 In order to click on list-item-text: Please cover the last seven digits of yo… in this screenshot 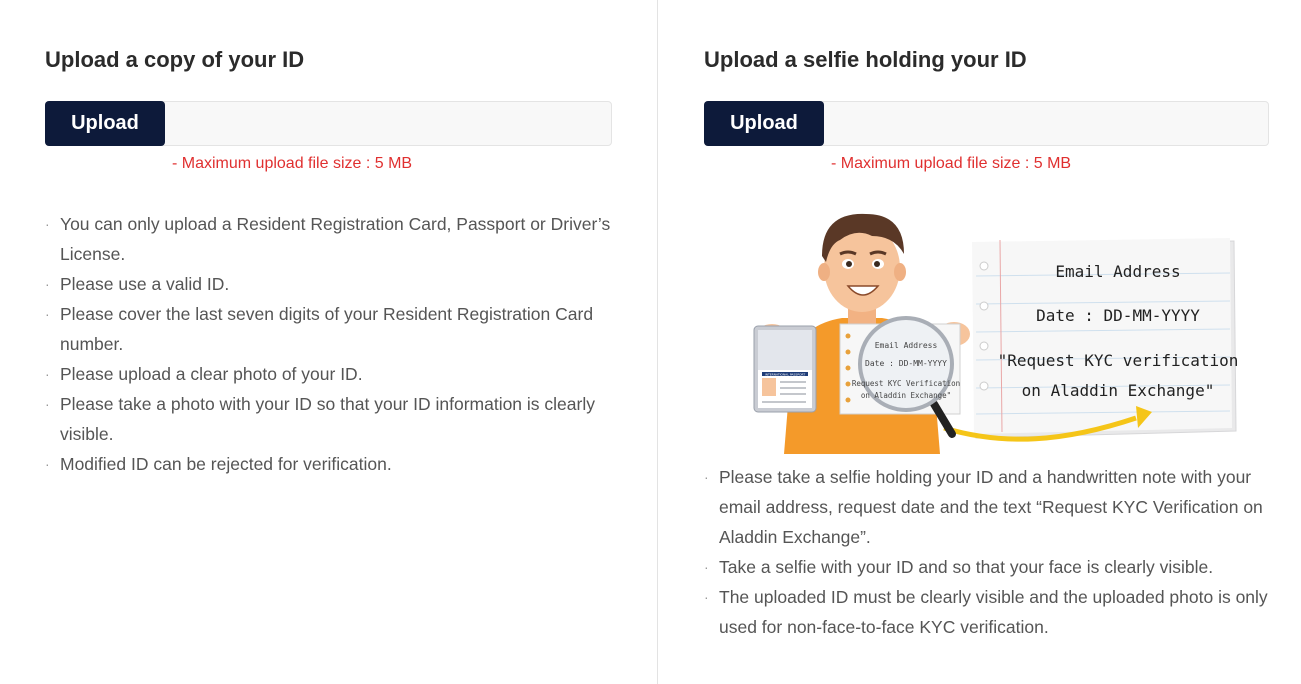, I will do `click(327, 329)`.